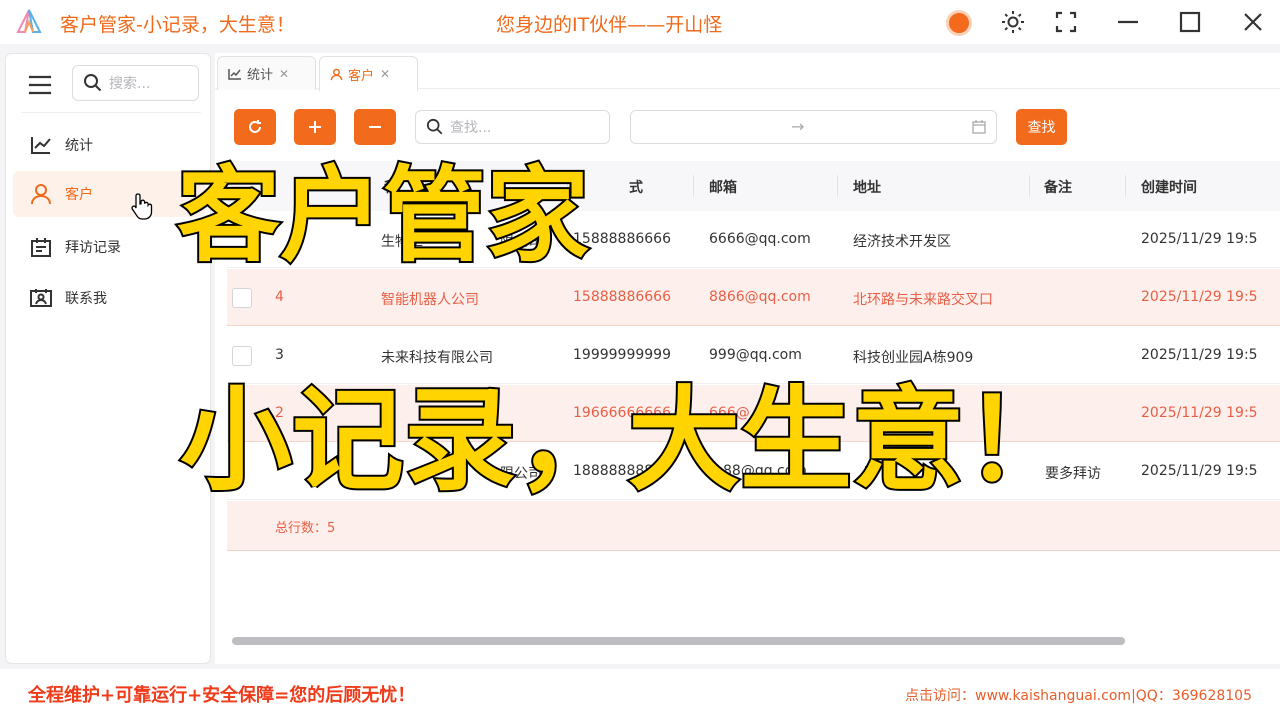  I want to click on tab-customers: 客户 ✕, so click(368, 73).